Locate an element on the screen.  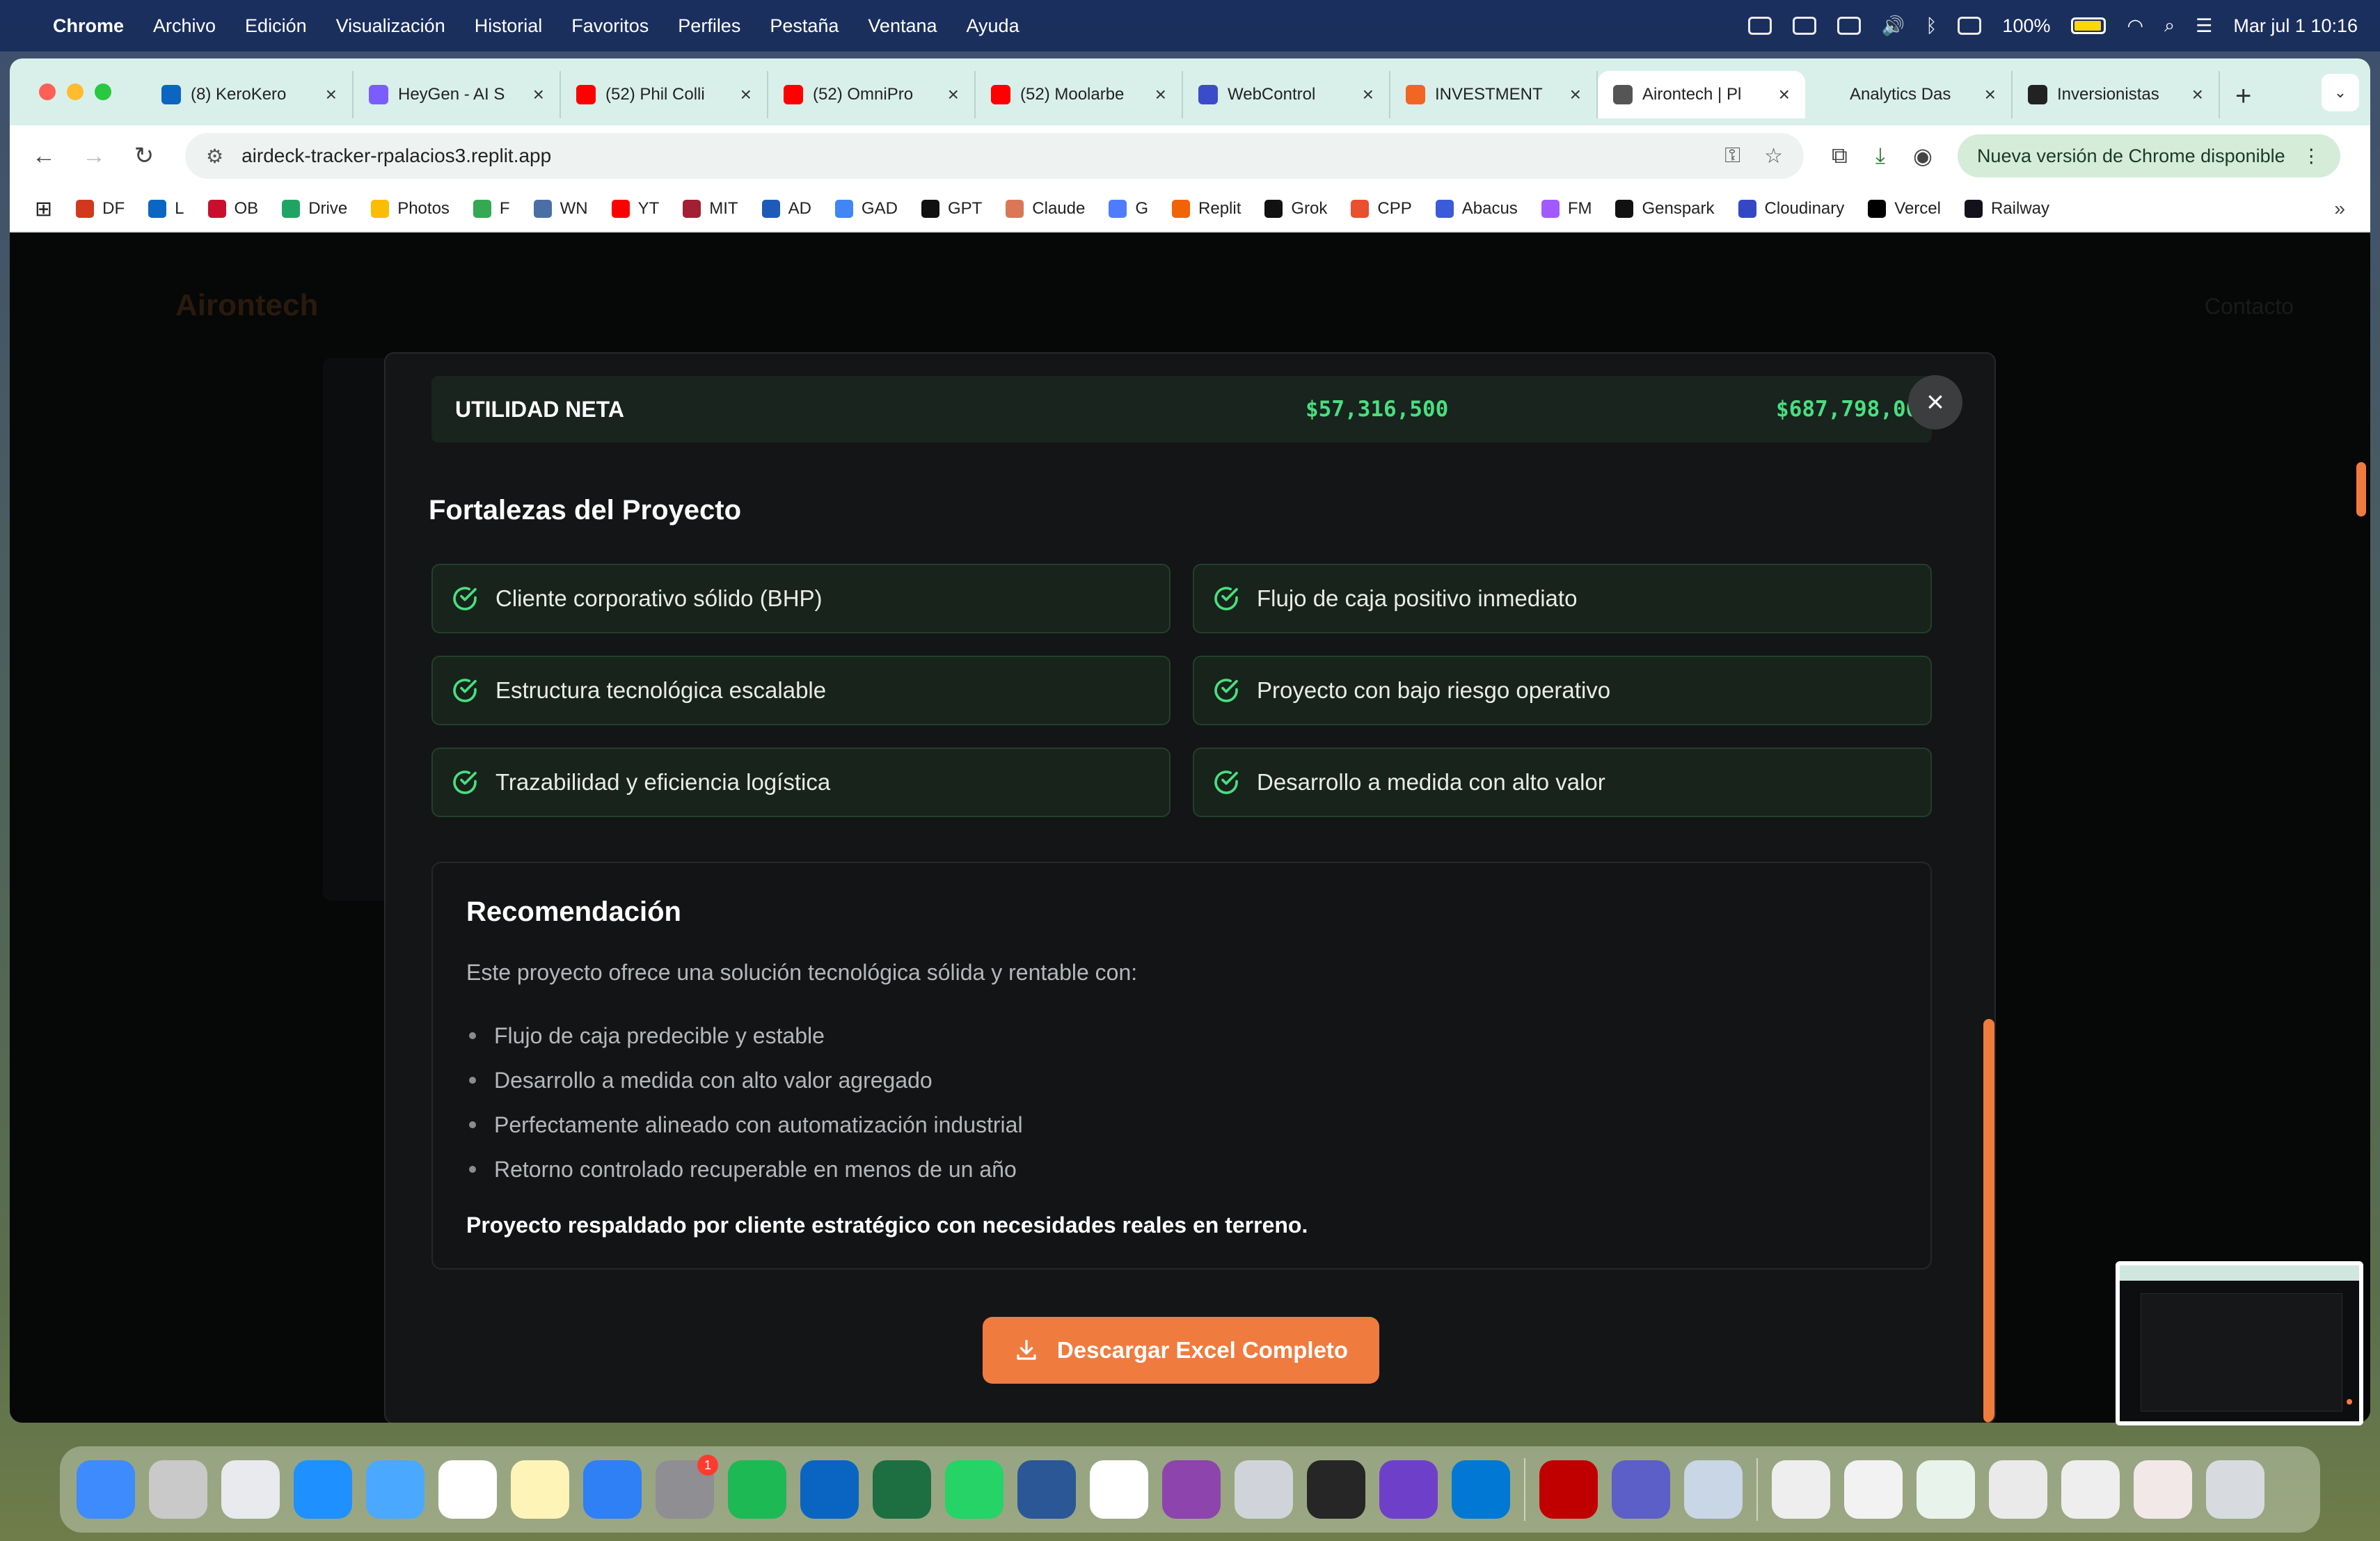
bookmark-item: Abacus is located at coordinates (1476, 209).